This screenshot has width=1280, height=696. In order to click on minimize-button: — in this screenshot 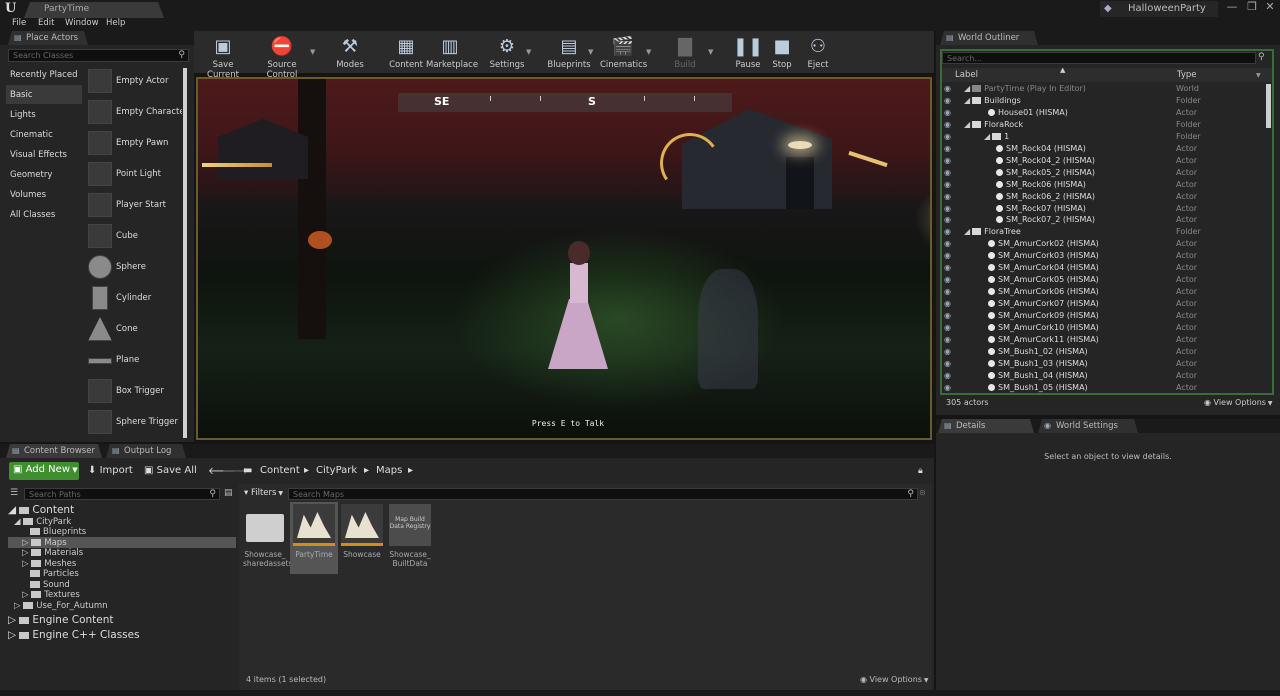, I will do `click(1232, 8)`.